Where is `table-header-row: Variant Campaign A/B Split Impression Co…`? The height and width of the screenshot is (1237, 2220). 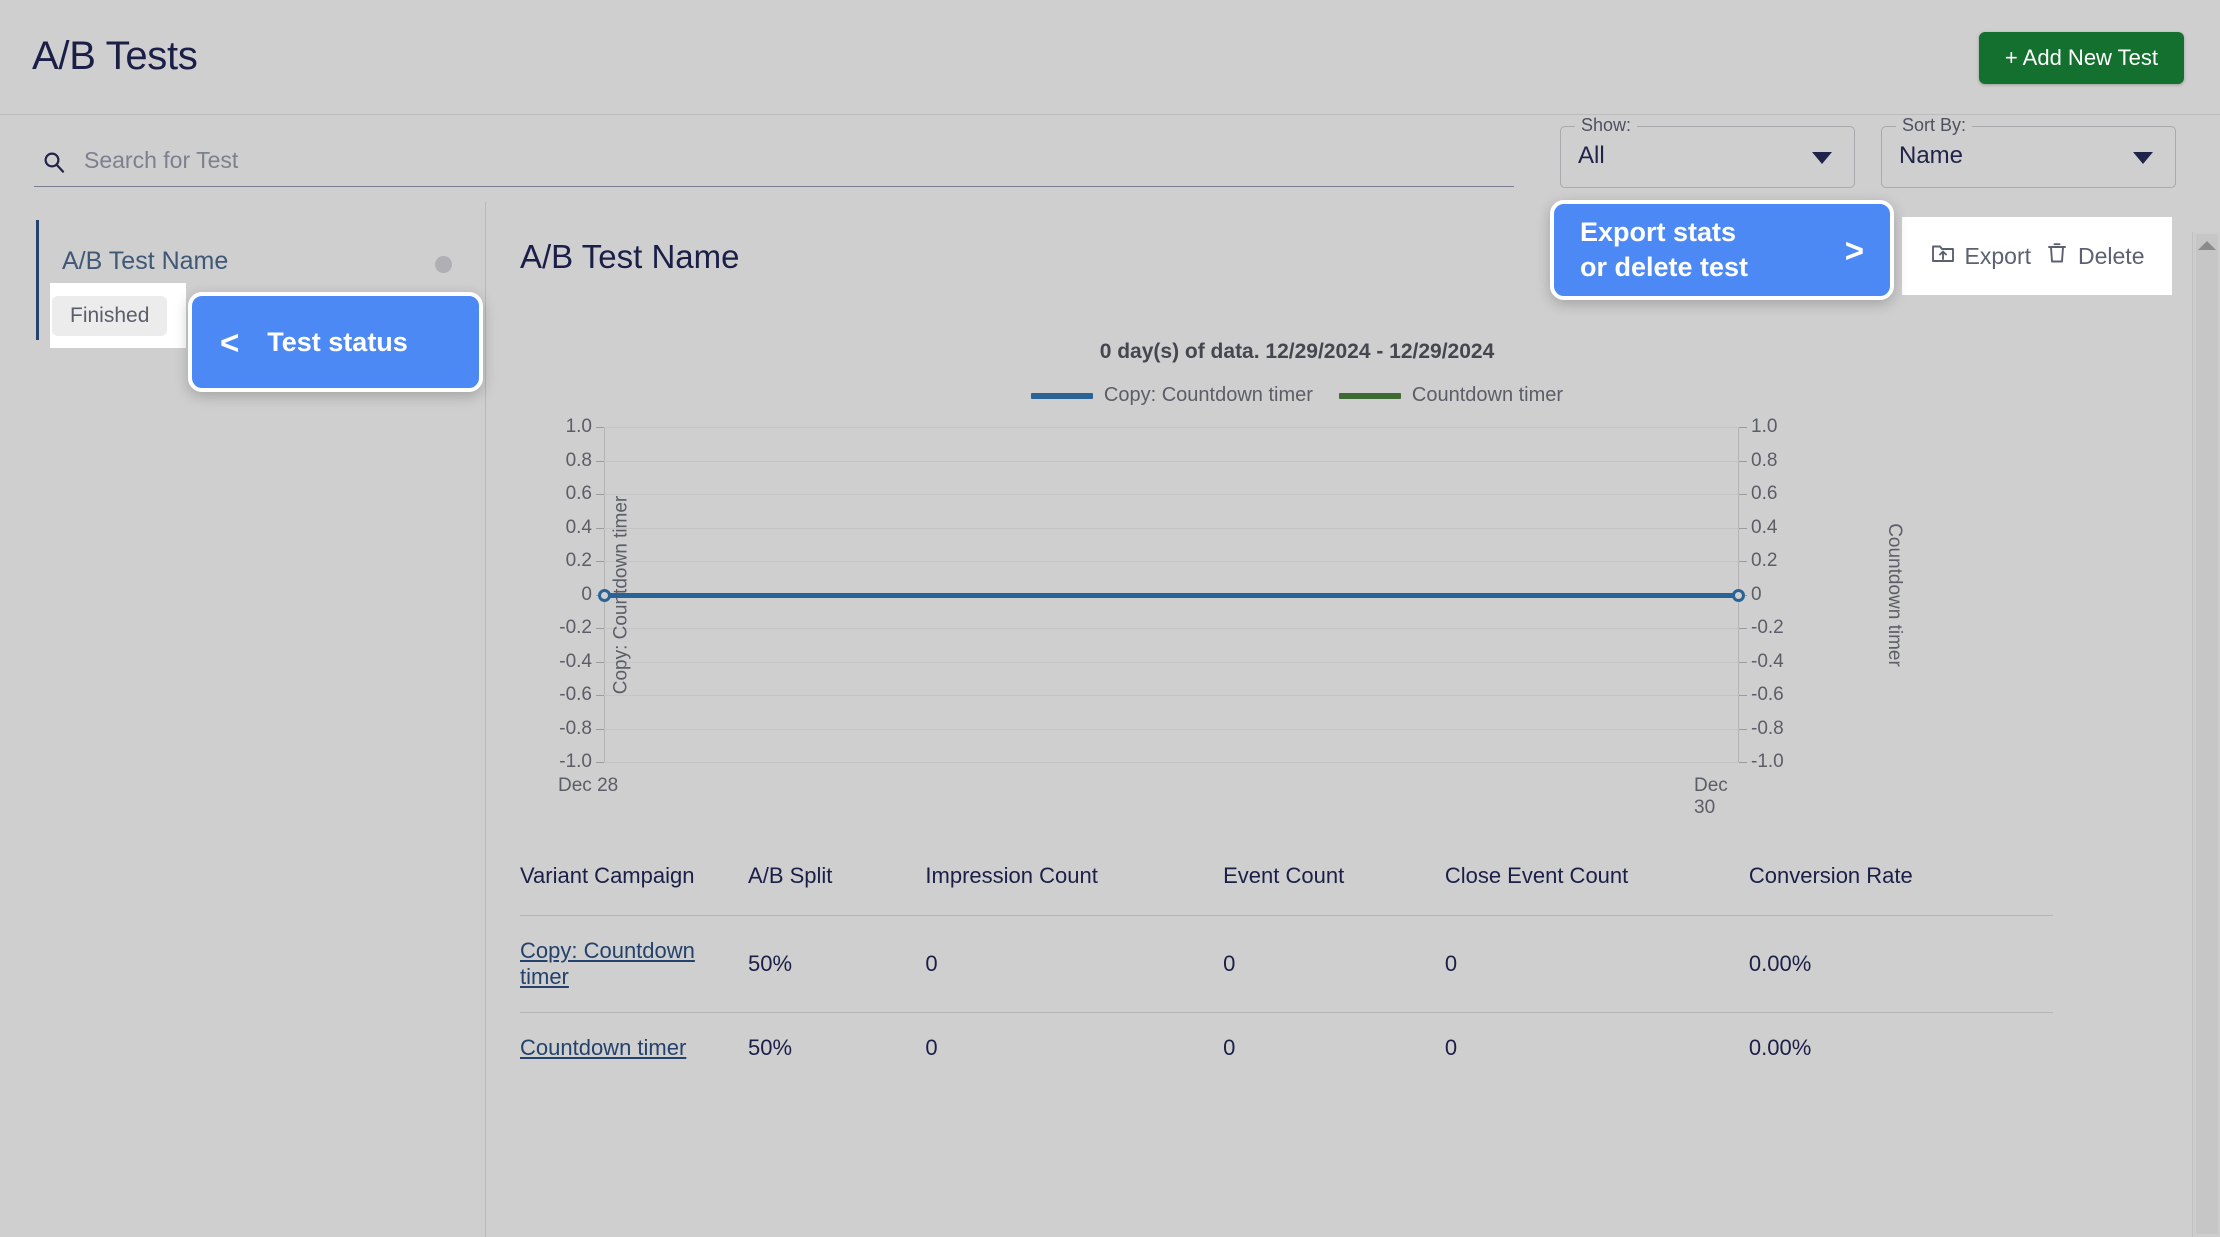 table-header-row: Variant Campaign A/B Split Impression Co… is located at coordinates (1286, 886).